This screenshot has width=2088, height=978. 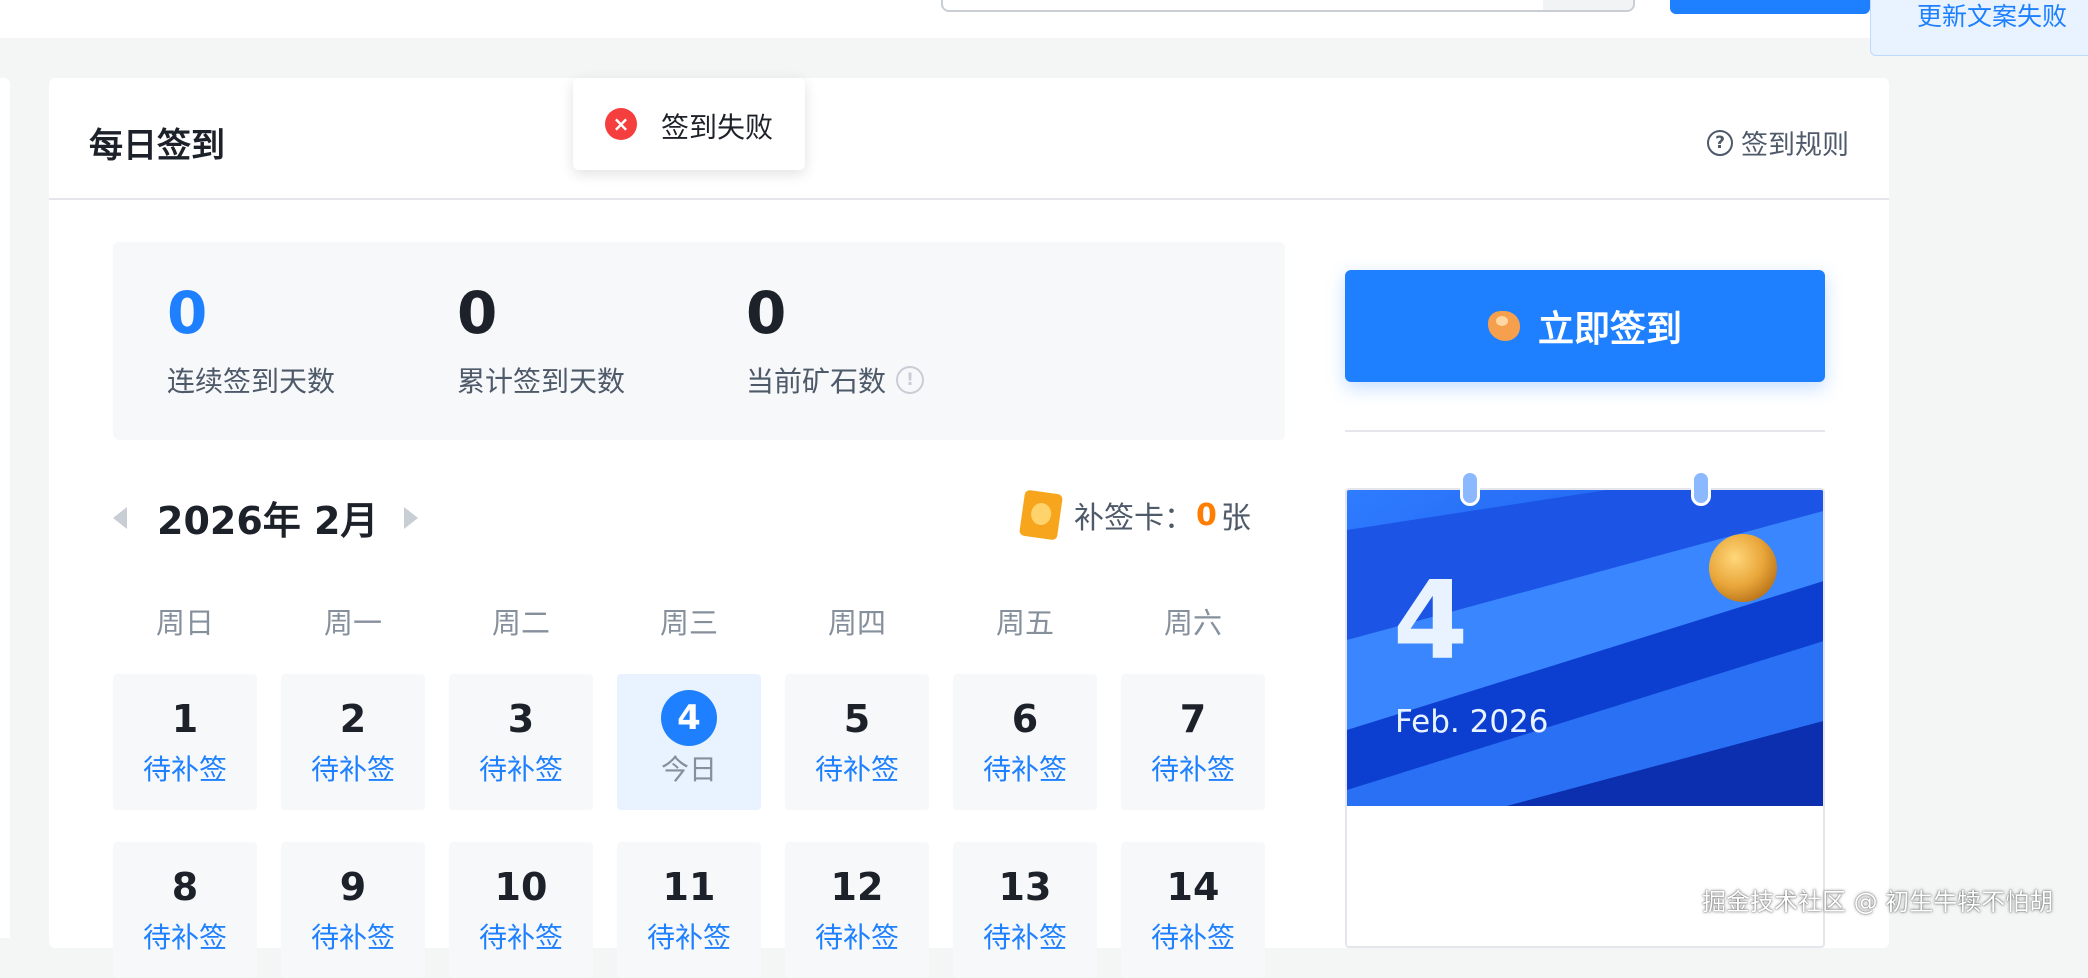 What do you see at coordinates (1288, 6) in the screenshot?
I see `search-input` at bounding box center [1288, 6].